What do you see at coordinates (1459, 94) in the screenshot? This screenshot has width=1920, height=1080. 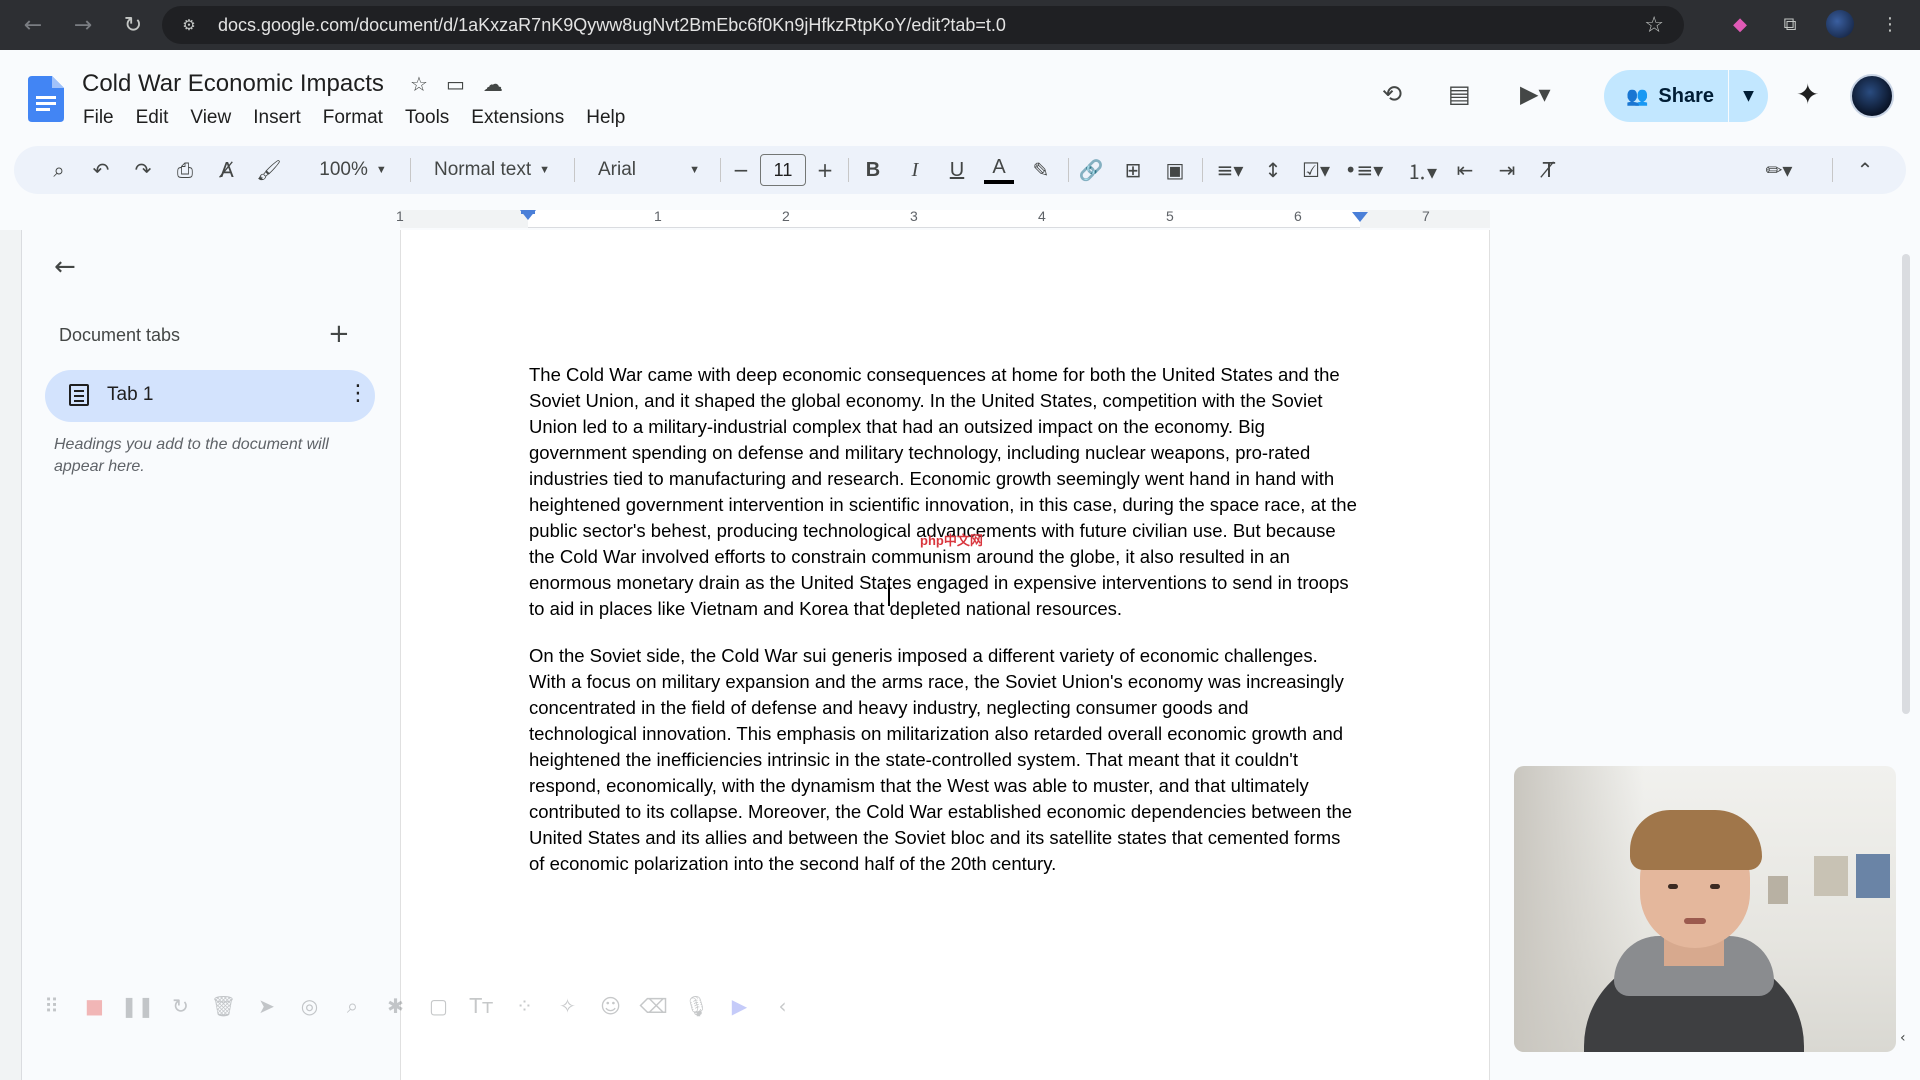 I see `comments-icon: ▤` at bounding box center [1459, 94].